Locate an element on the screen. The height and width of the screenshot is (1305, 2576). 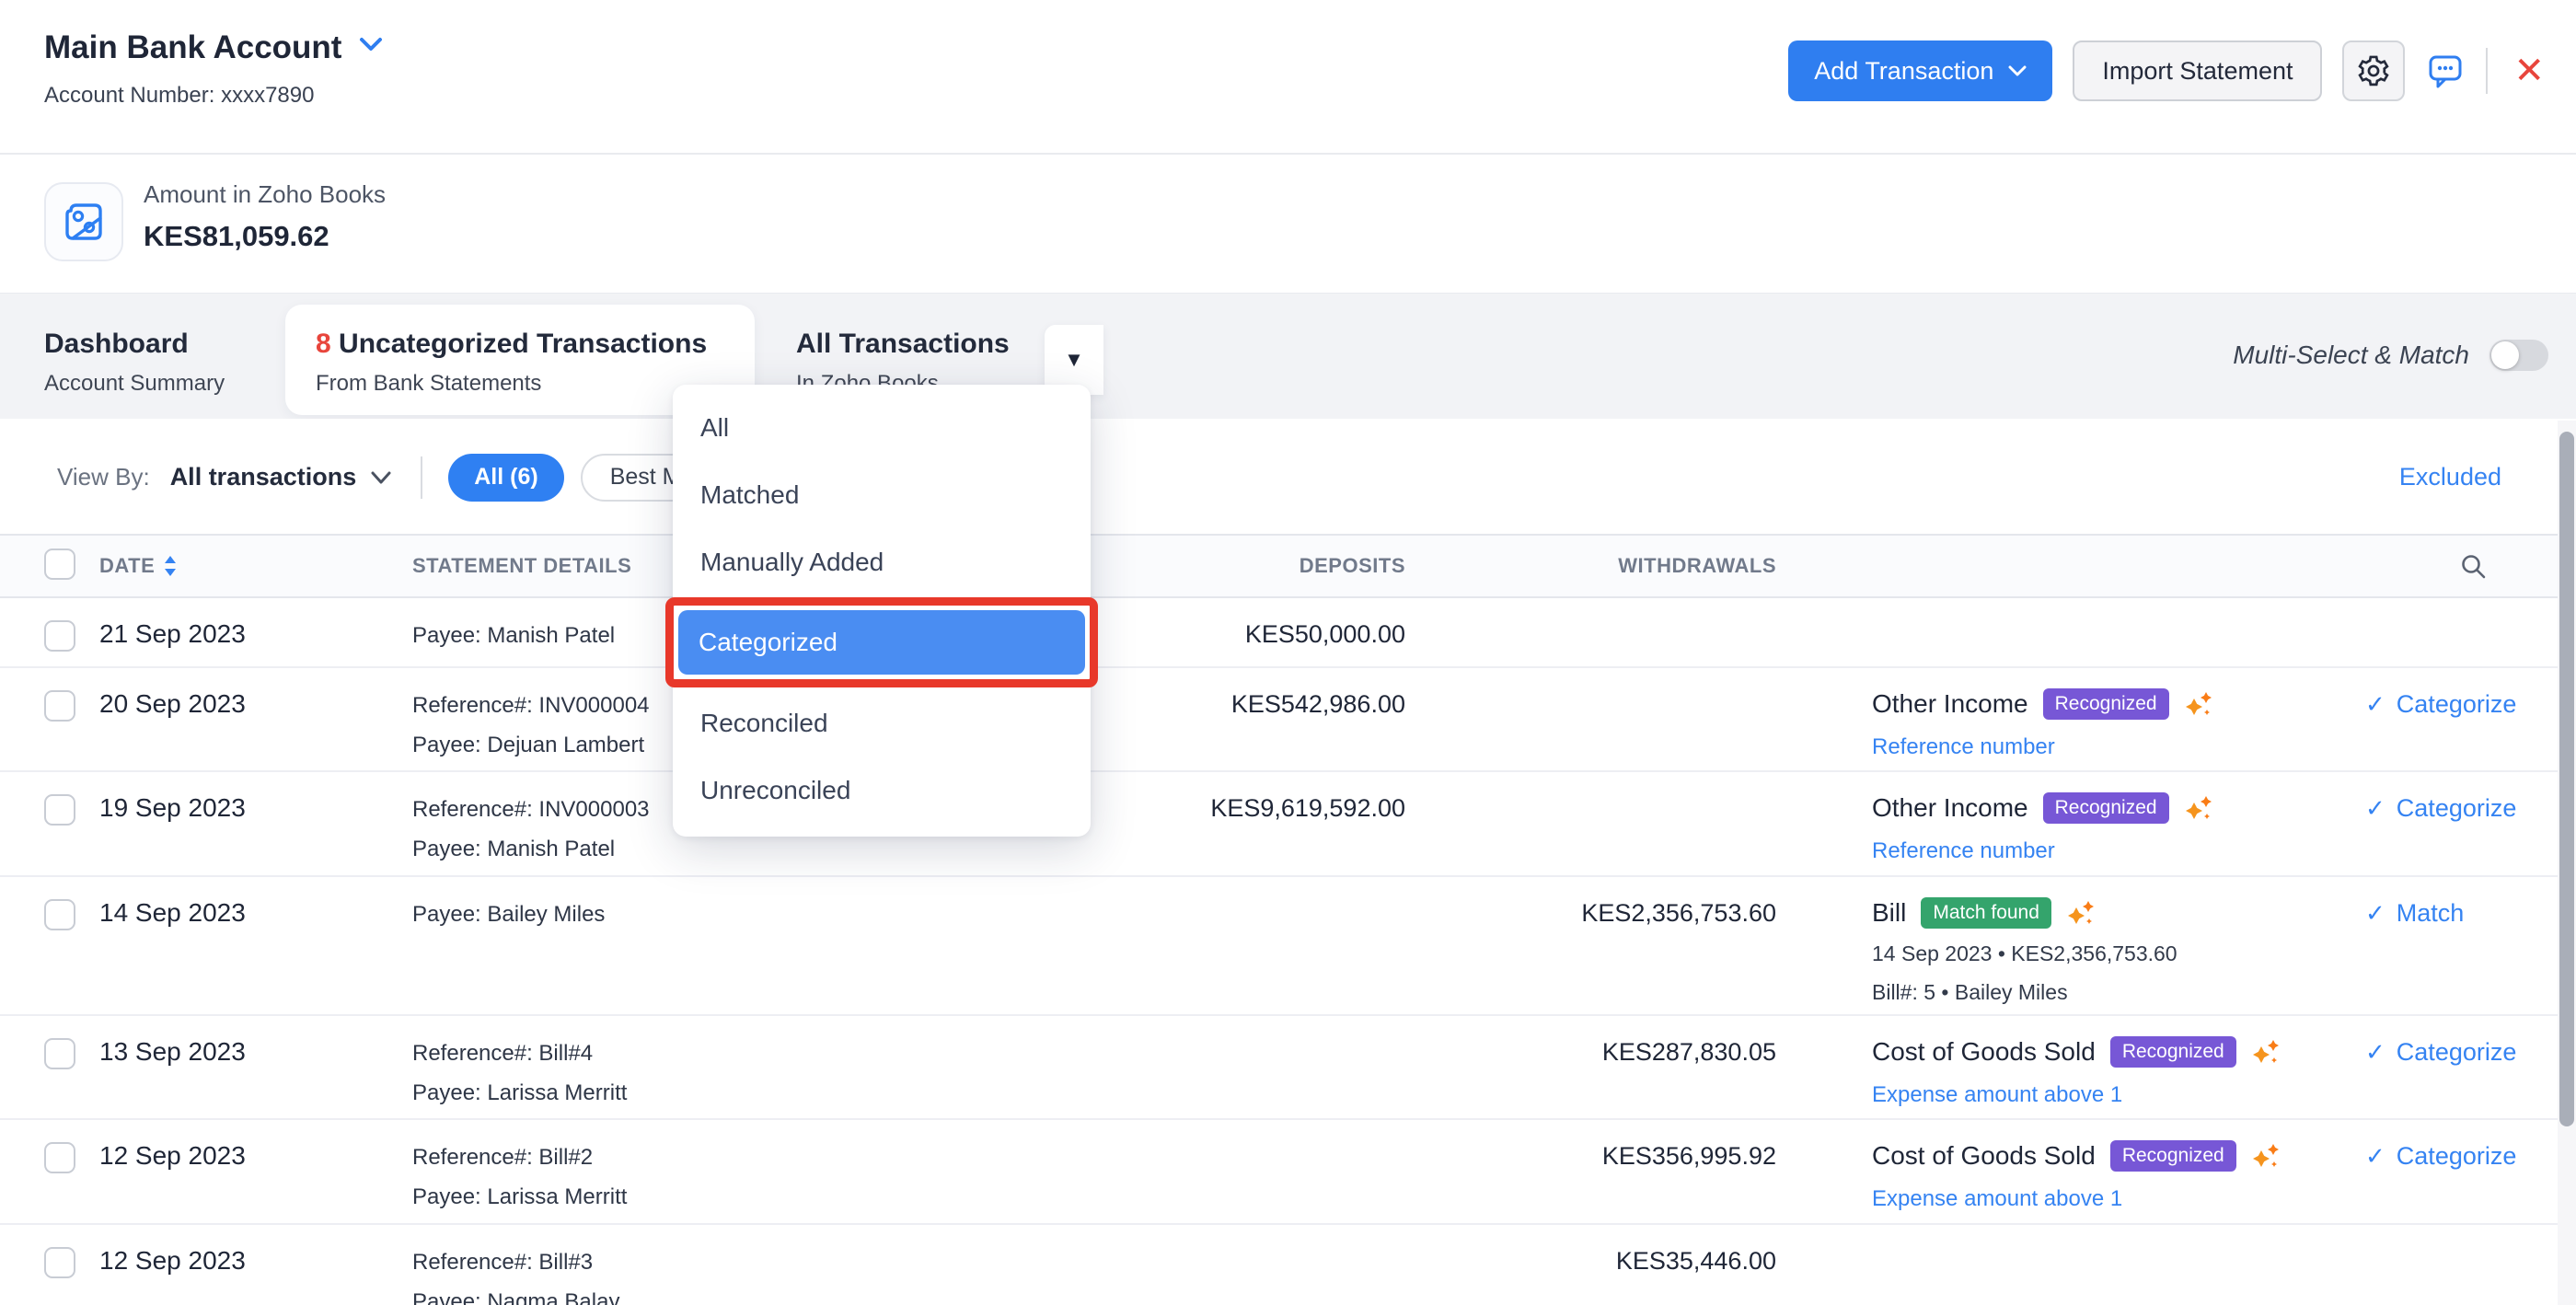
feedback-button is located at coordinates (2445, 71).